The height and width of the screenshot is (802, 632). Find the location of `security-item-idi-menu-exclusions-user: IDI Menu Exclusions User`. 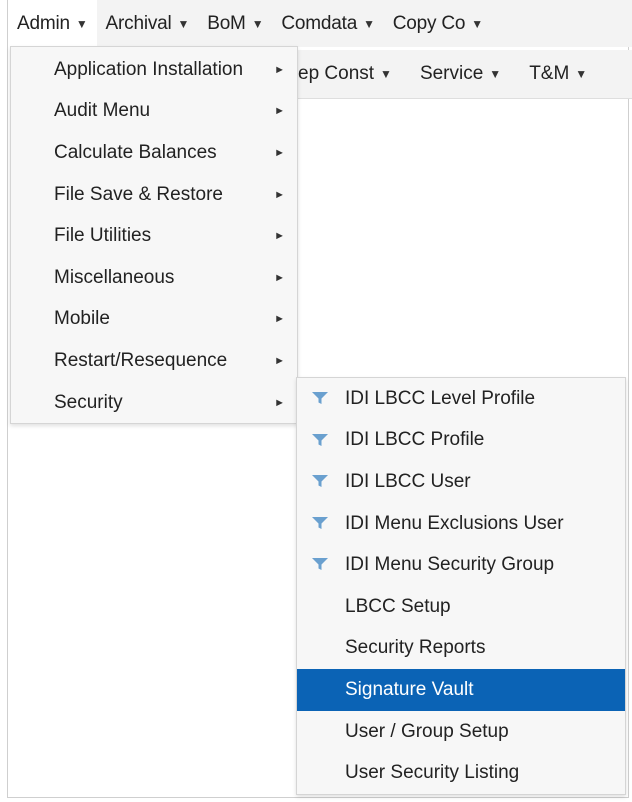

security-item-idi-menu-exclusions-user: IDI Menu Exclusions User is located at coordinates (461, 524).